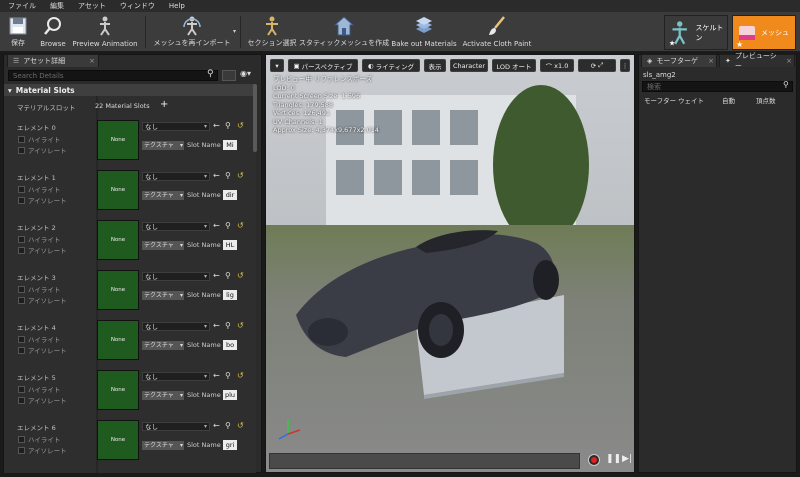 This screenshot has height=477, width=800. What do you see at coordinates (391, 65) in the screenshot?
I see `lighting-button: ◐ ライティング` at bounding box center [391, 65].